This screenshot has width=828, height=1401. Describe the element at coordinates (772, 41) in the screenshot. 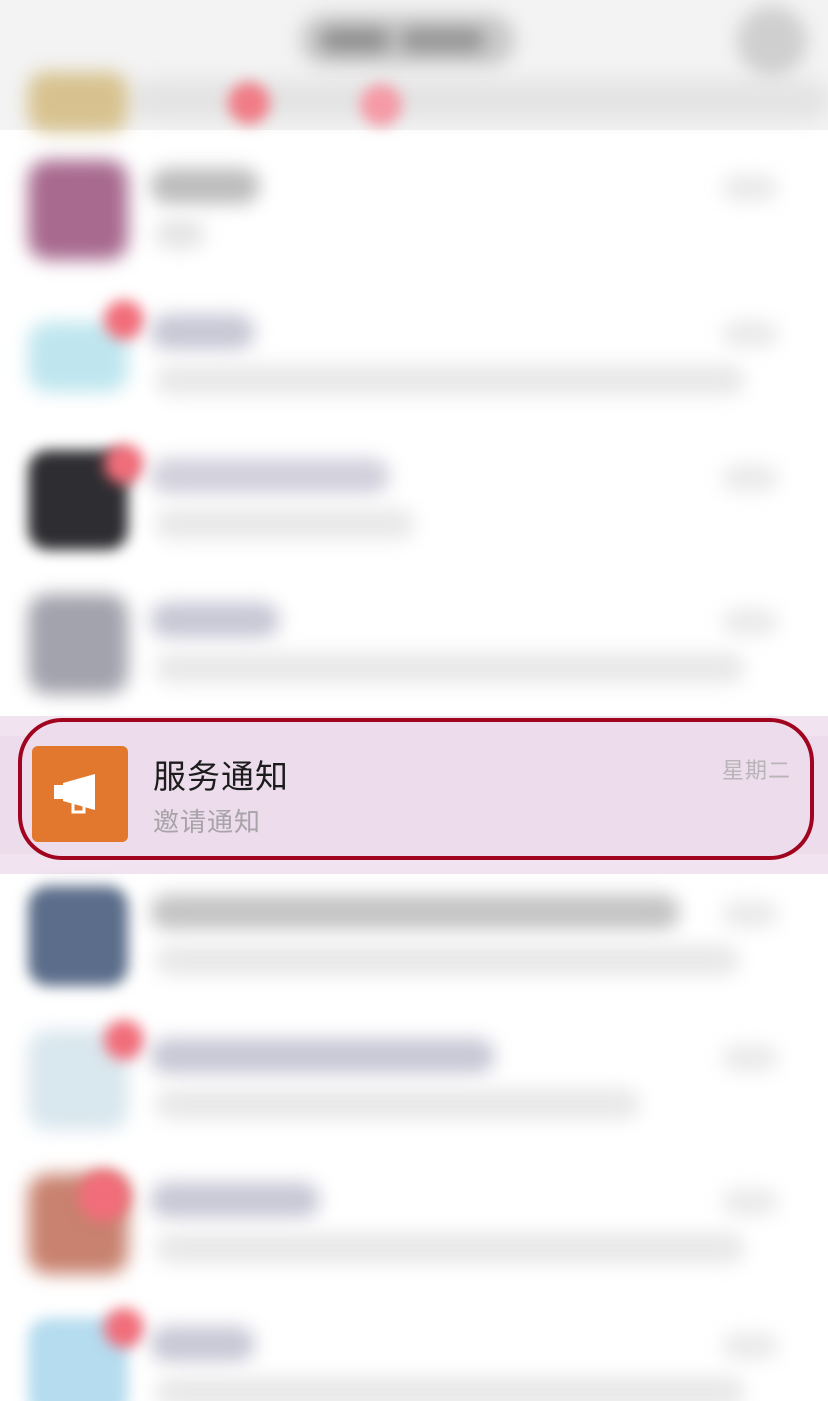

I see `profile-button-blurred` at that location.